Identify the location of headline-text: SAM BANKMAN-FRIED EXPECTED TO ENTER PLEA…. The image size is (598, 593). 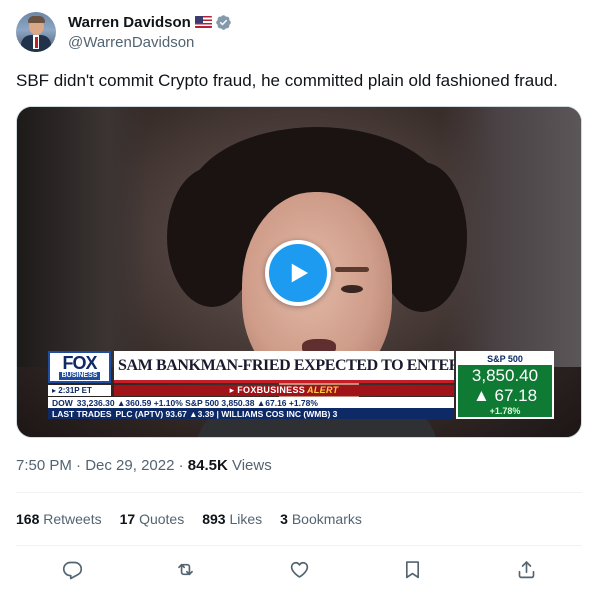
(286, 365).